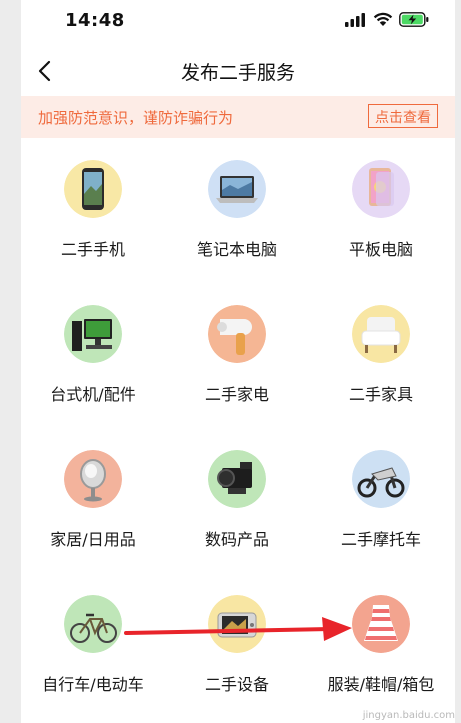 This screenshot has height=723, width=461. What do you see at coordinates (238, 117) in the screenshot?
I see `notice-banner: 加强防范意识，谨防诈骗行为 点击查看` at bounding box center [238, 117].